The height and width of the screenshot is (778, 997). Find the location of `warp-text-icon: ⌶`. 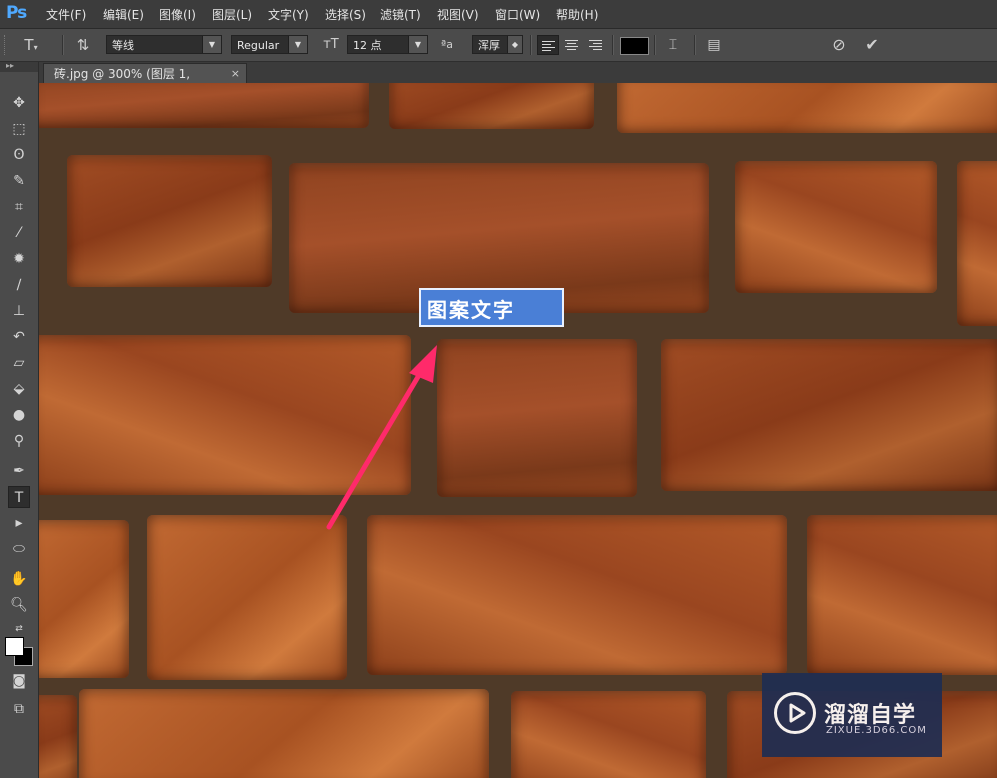

warp-text-icon: ⌶ is located at coordinates (673, 45).